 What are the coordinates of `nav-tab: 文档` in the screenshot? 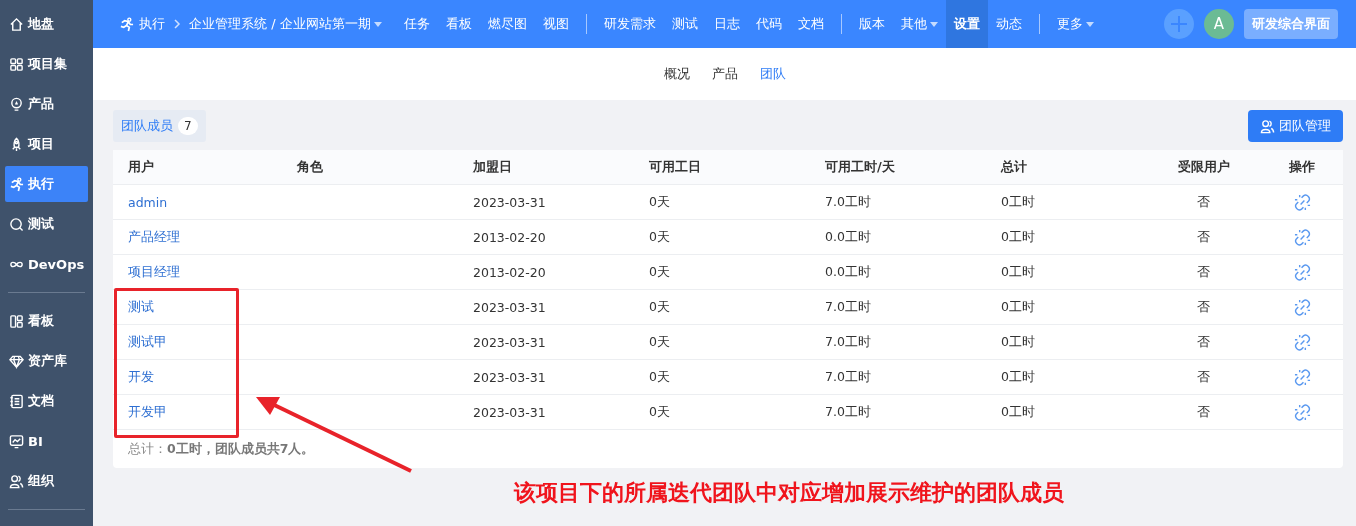 It's located at (810, 24).